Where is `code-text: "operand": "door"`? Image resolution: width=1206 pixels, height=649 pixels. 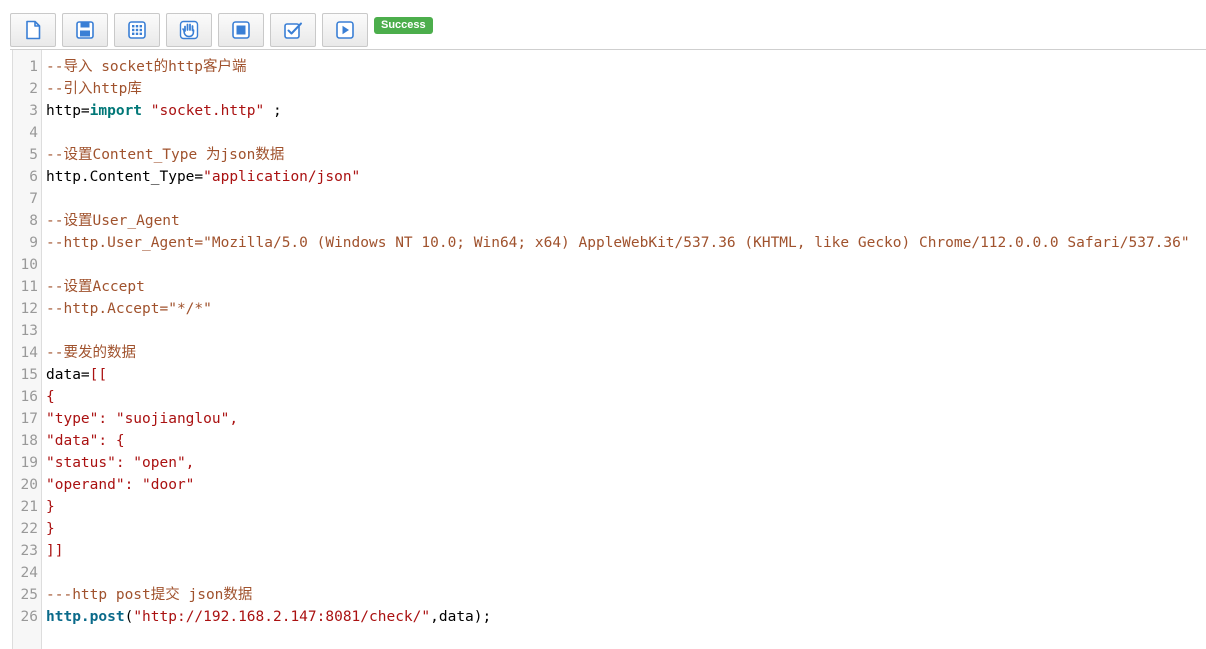
code-text: "operand": "door" is located at coordinates (120, 485).